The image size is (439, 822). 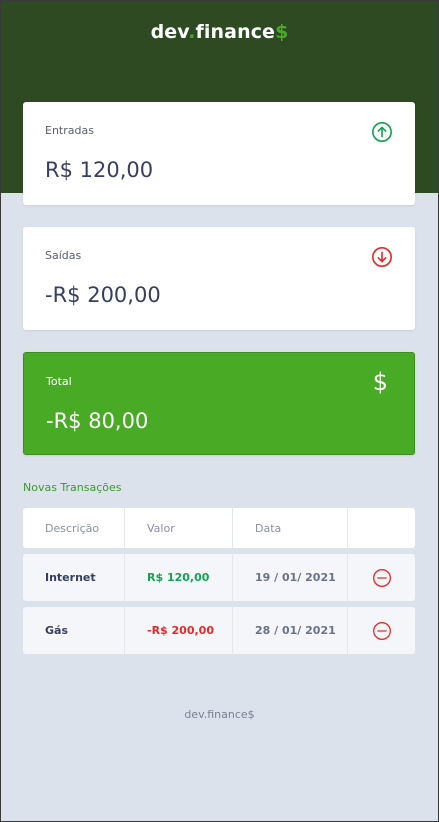 I want to click on logo-text-finance: finance, so click(x=235, y=32).